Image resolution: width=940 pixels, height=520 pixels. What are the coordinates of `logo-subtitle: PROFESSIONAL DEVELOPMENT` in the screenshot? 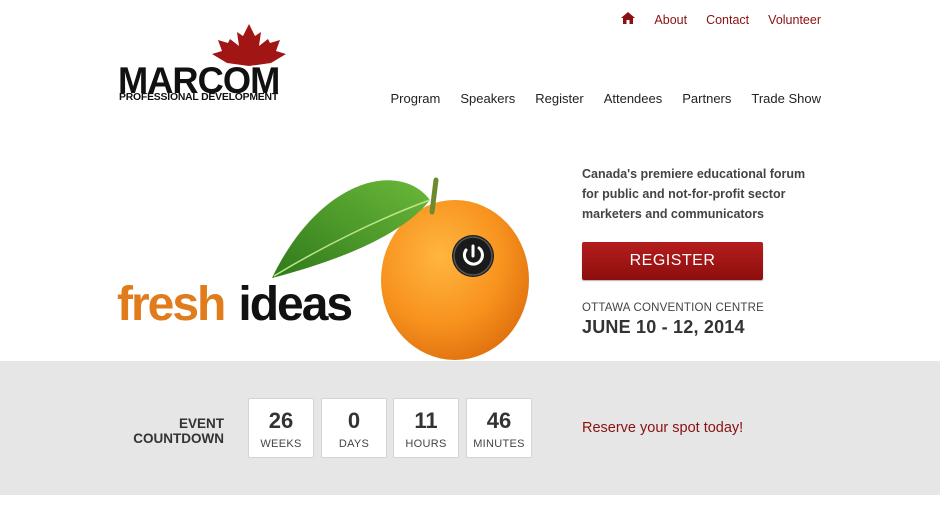 It's located at (198, 97).